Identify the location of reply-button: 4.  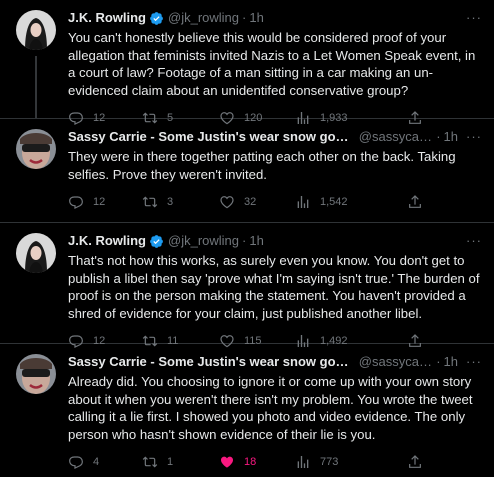
(105, 462).